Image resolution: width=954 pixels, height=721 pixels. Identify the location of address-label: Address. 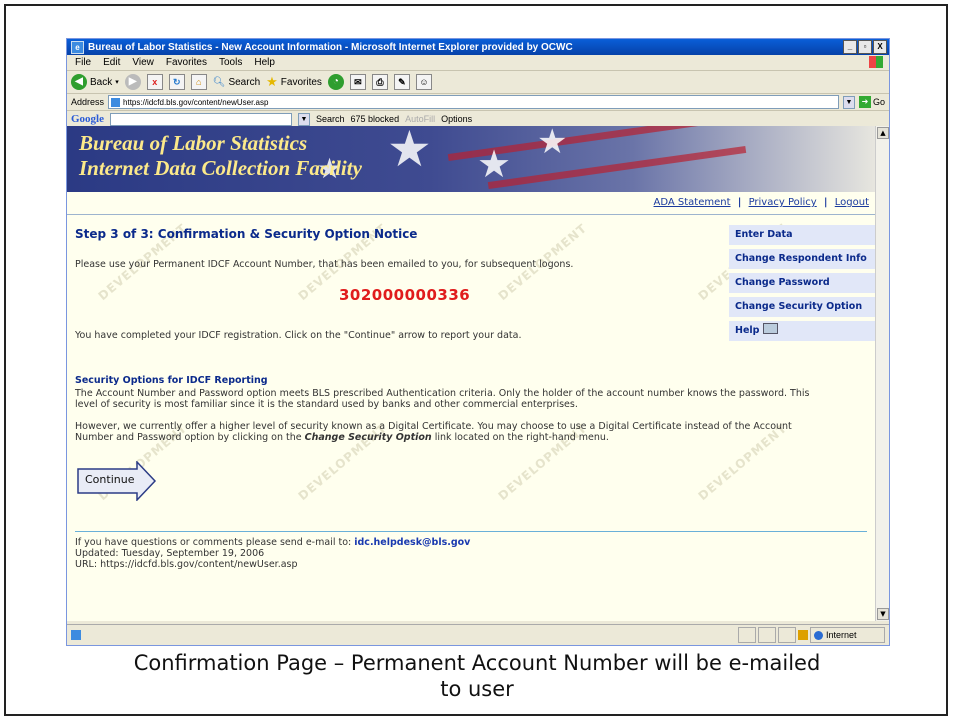
(88, 102).